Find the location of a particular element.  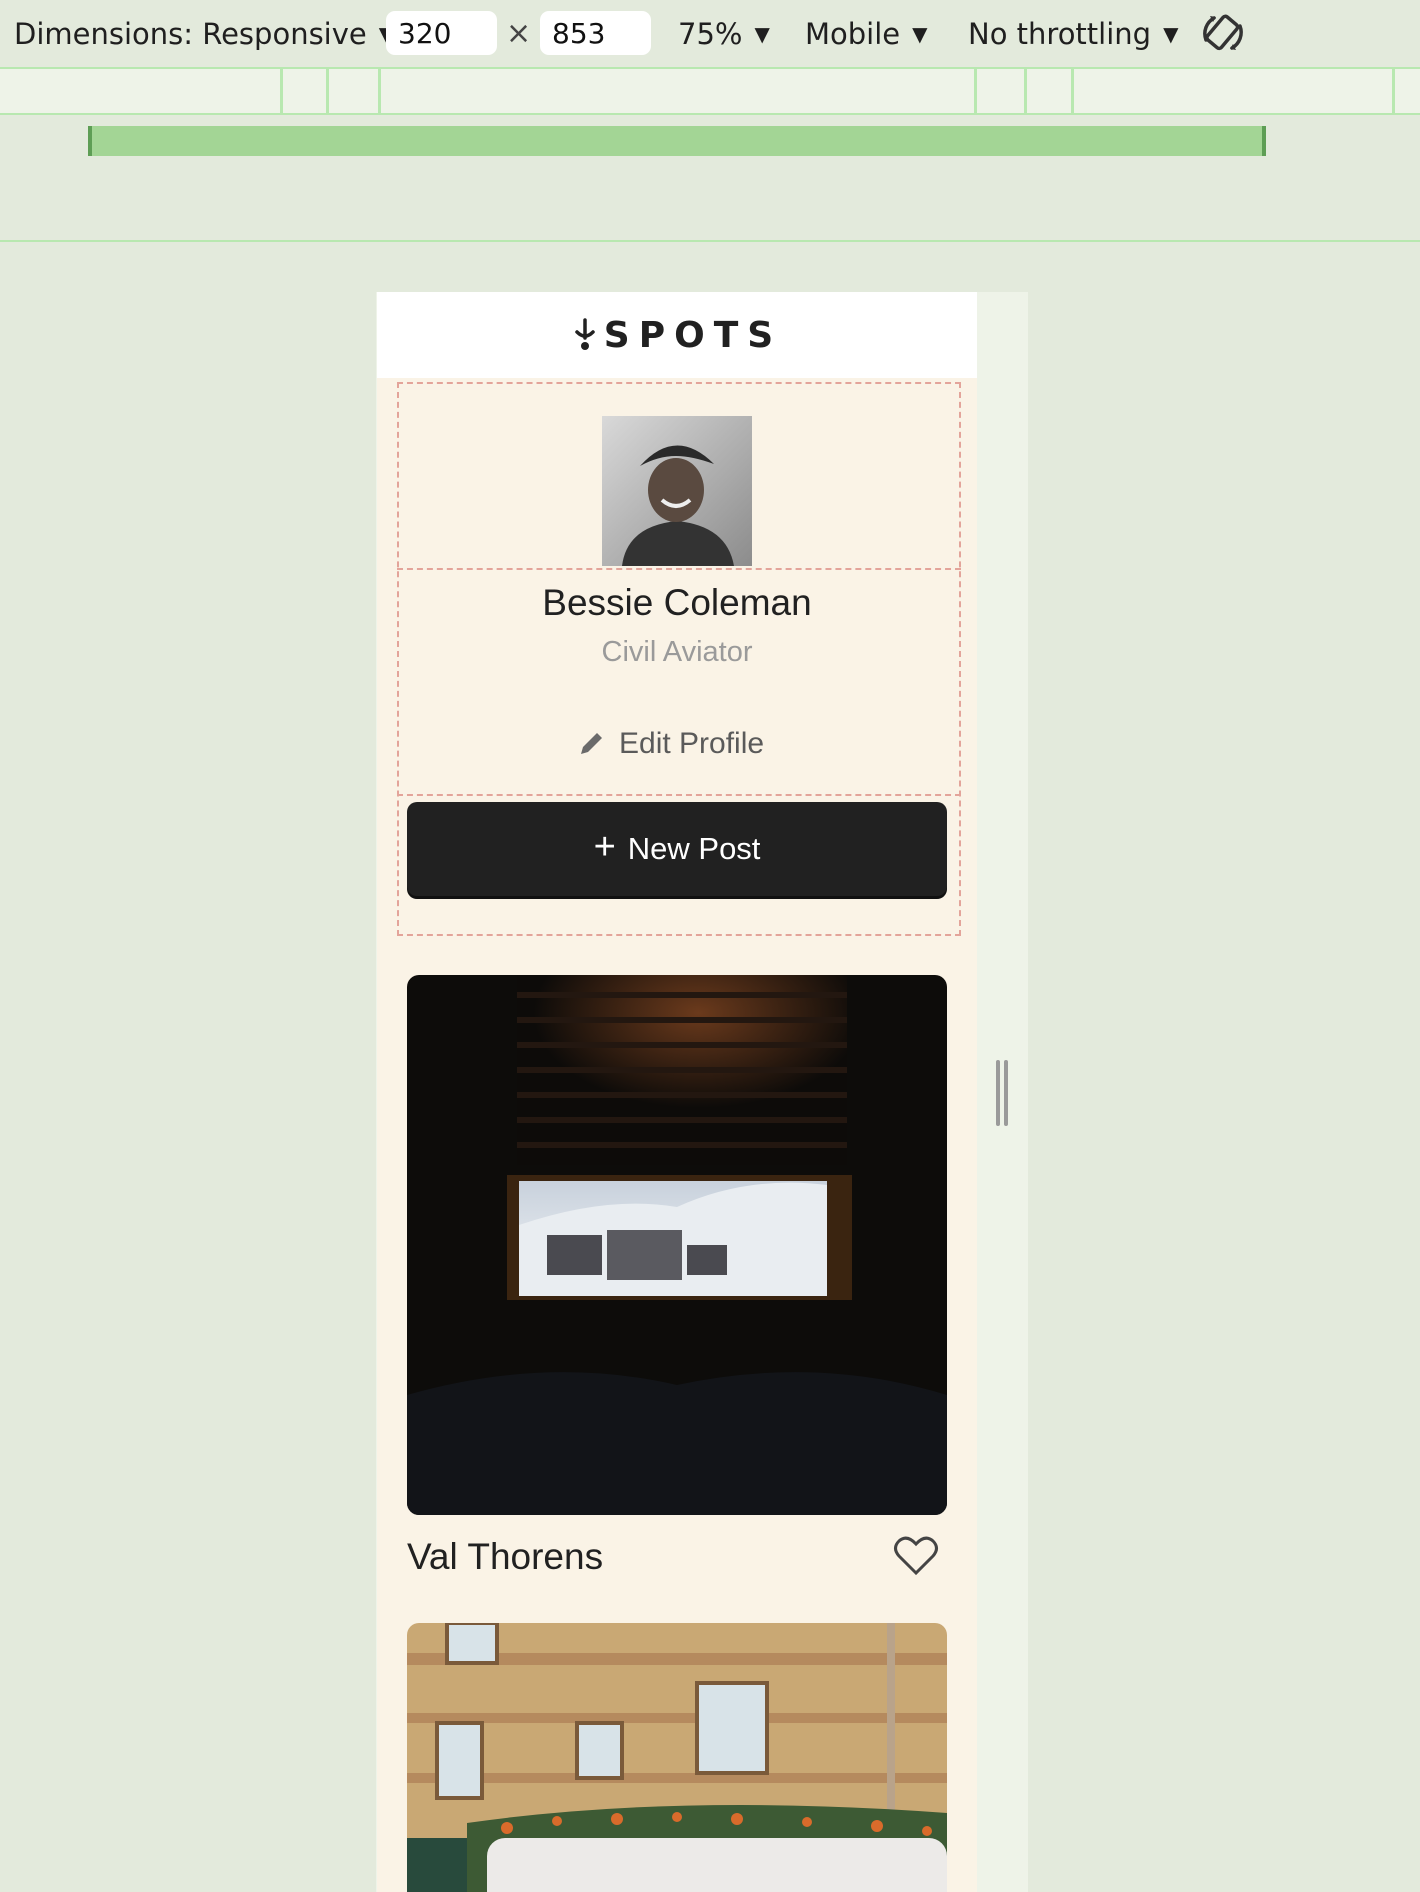

new-post-button: + New Post is located at coordinates (677, 849).